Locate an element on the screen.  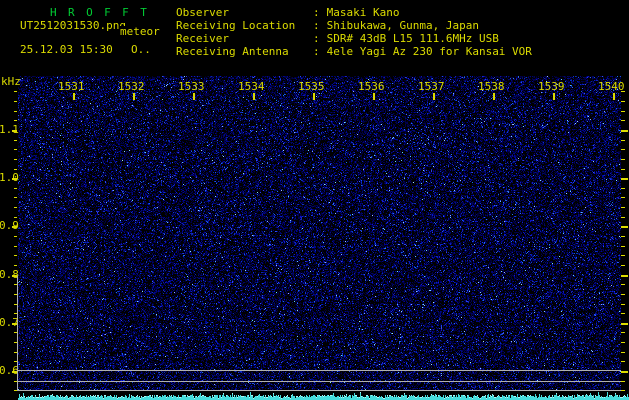
meter-frame-left is located at coordinates (17, 333).